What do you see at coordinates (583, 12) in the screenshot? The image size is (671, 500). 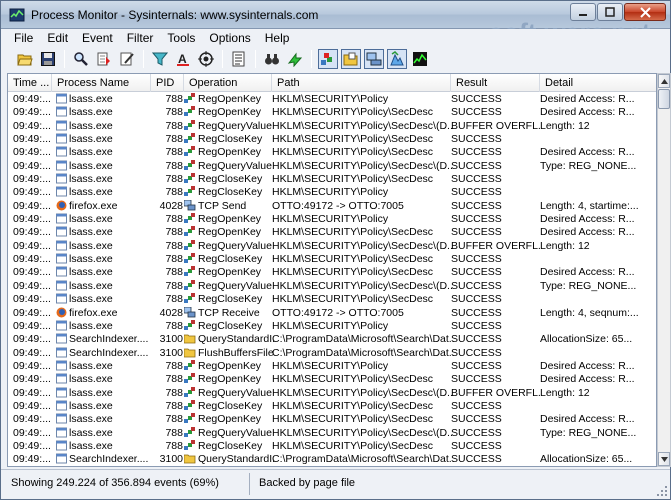 I see `minimize-button` at bounding box center [583, 12].